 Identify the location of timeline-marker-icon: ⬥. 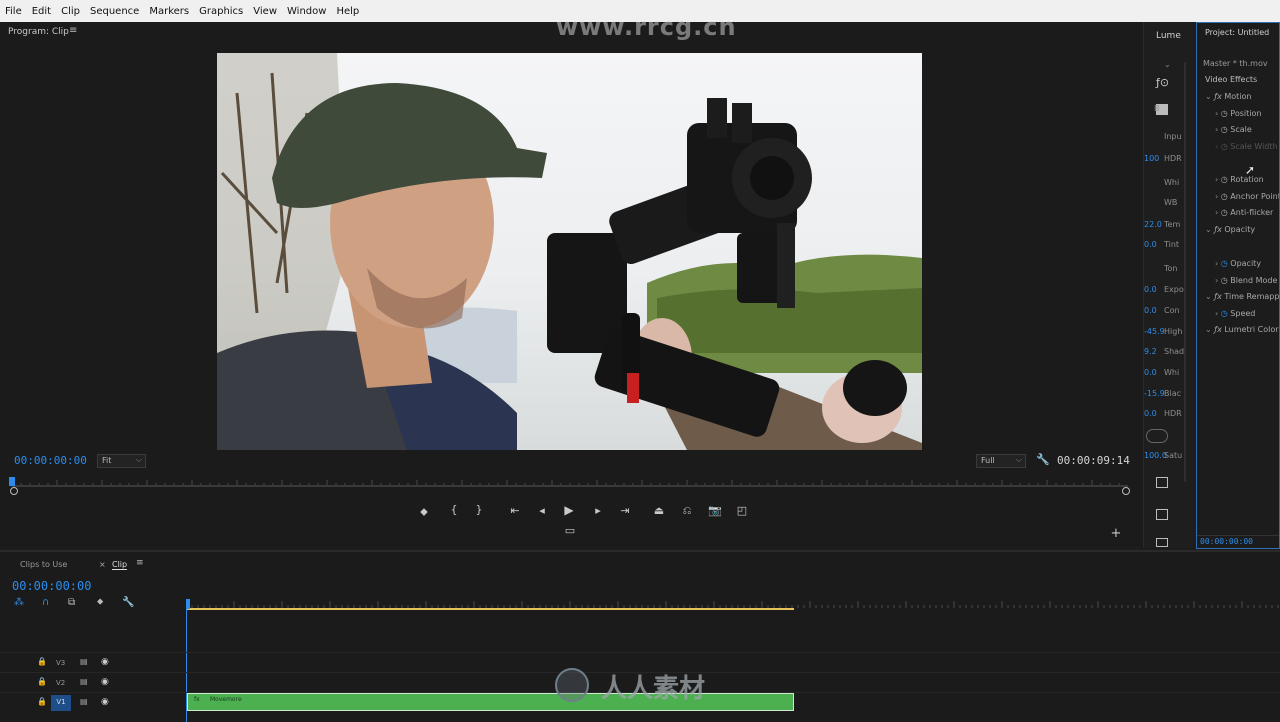
(100, 602).